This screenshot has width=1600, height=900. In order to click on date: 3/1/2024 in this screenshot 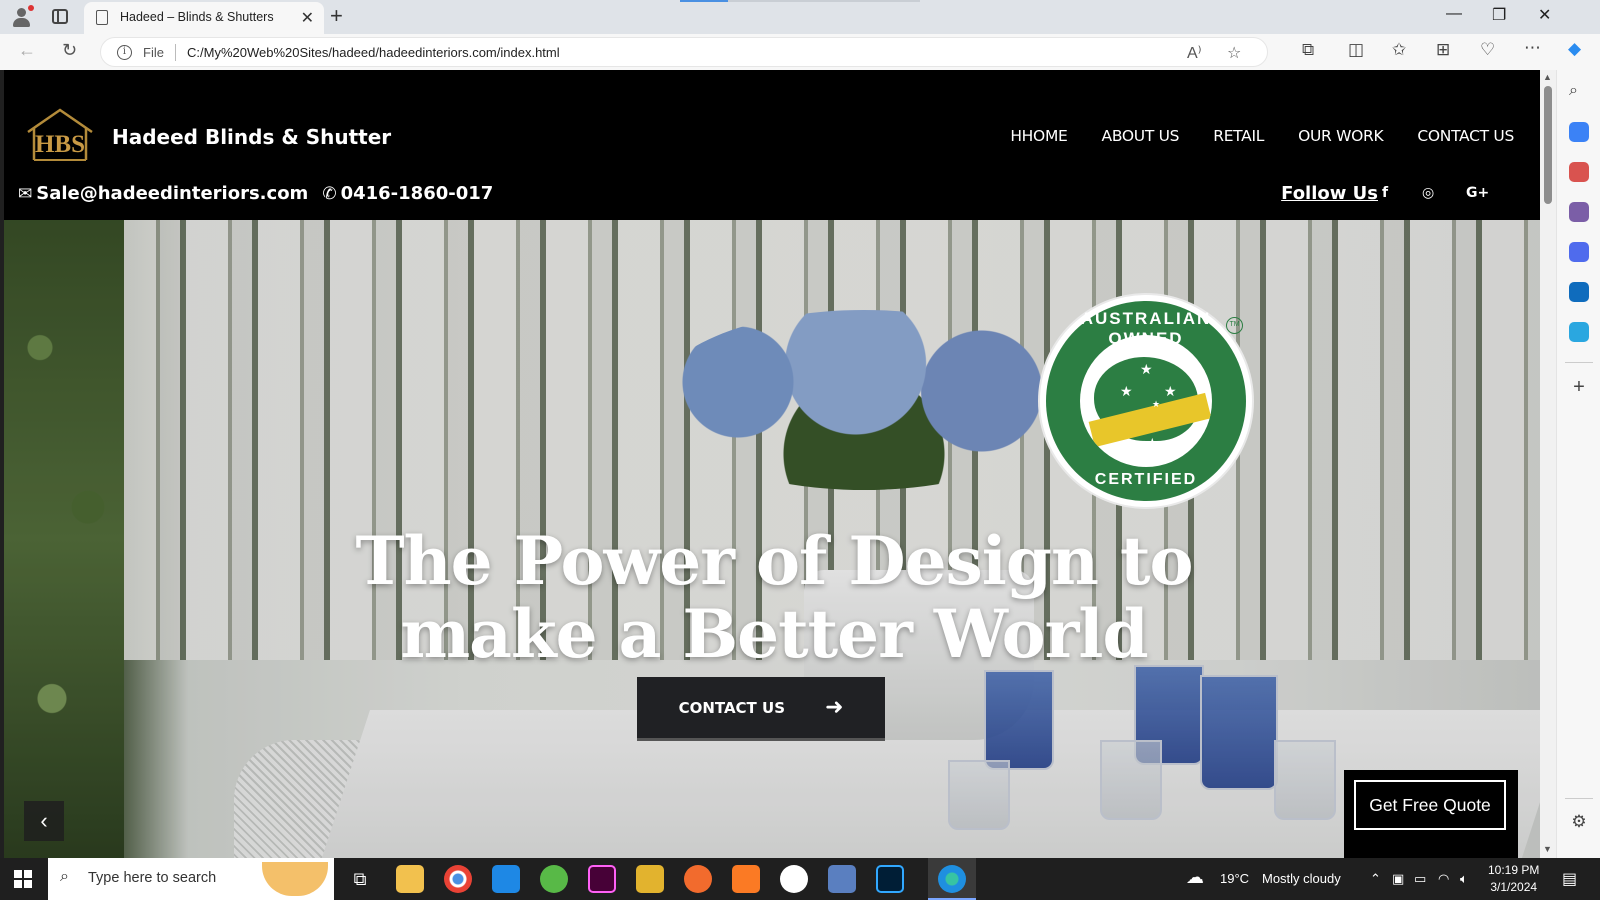, I will do `click(1514, 887)`.